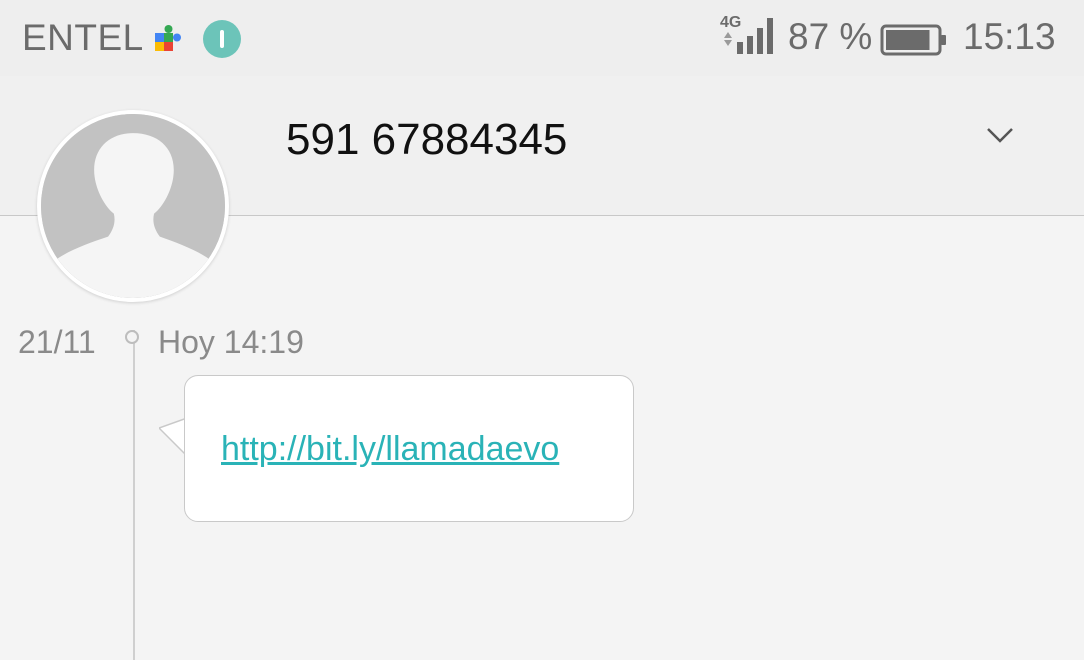  Describe the element at coordinates (1000, 135) in the screenshot. I see `chevron-down-icon` at that location.